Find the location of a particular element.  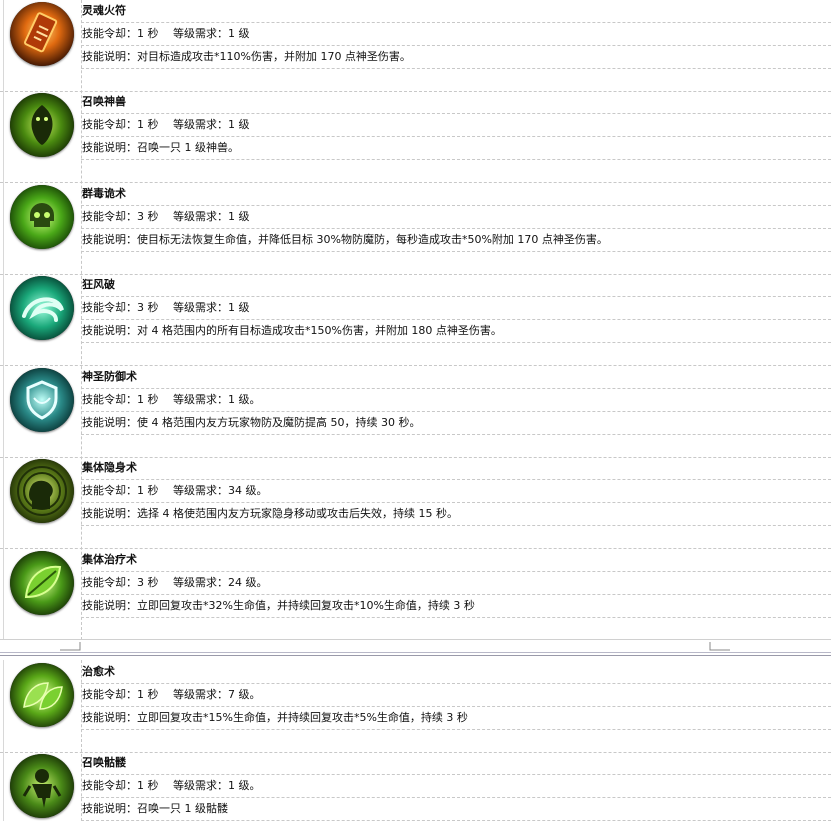

whirlwind-icon is located at coordinates (42, 308).